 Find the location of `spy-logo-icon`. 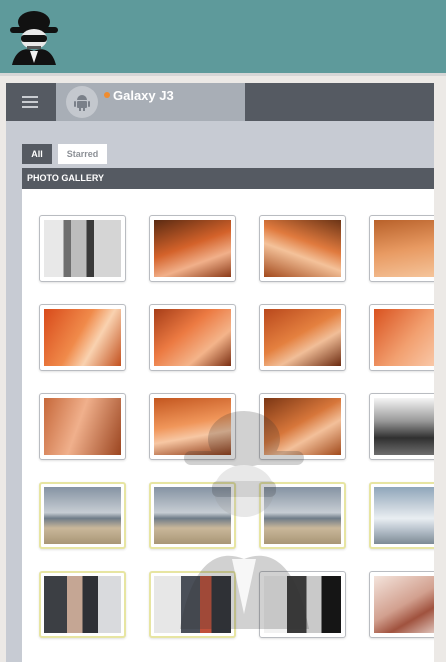

spy-logo-icon is located at coordinates (34, 38).